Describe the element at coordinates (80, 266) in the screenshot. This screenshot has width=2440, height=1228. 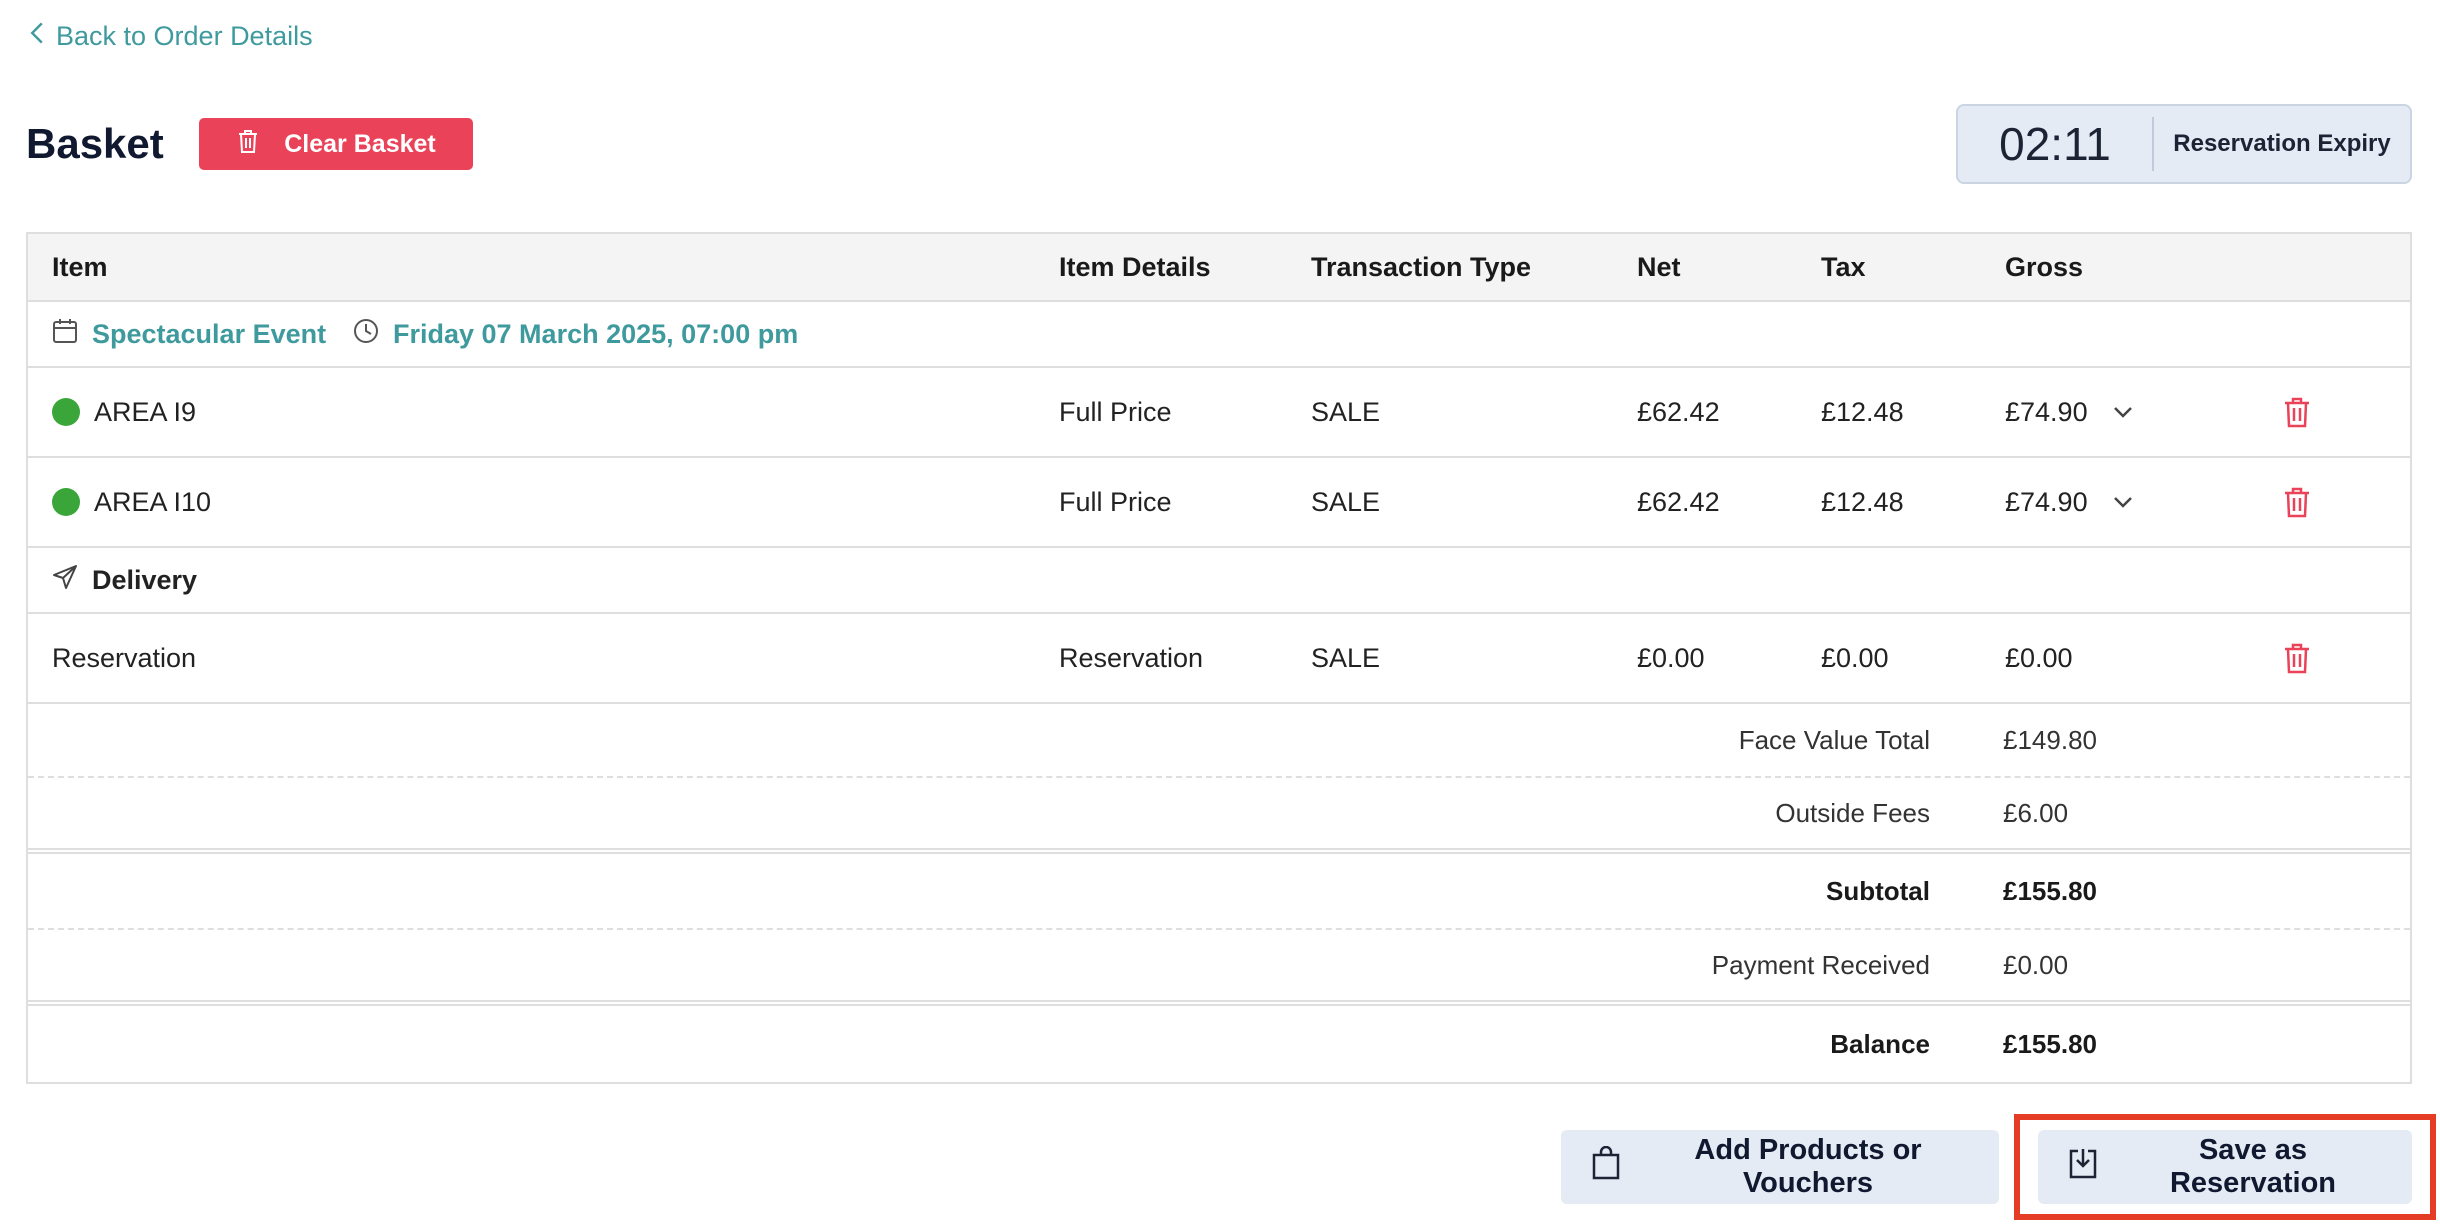
I see `column-header-item: Item` at that location.